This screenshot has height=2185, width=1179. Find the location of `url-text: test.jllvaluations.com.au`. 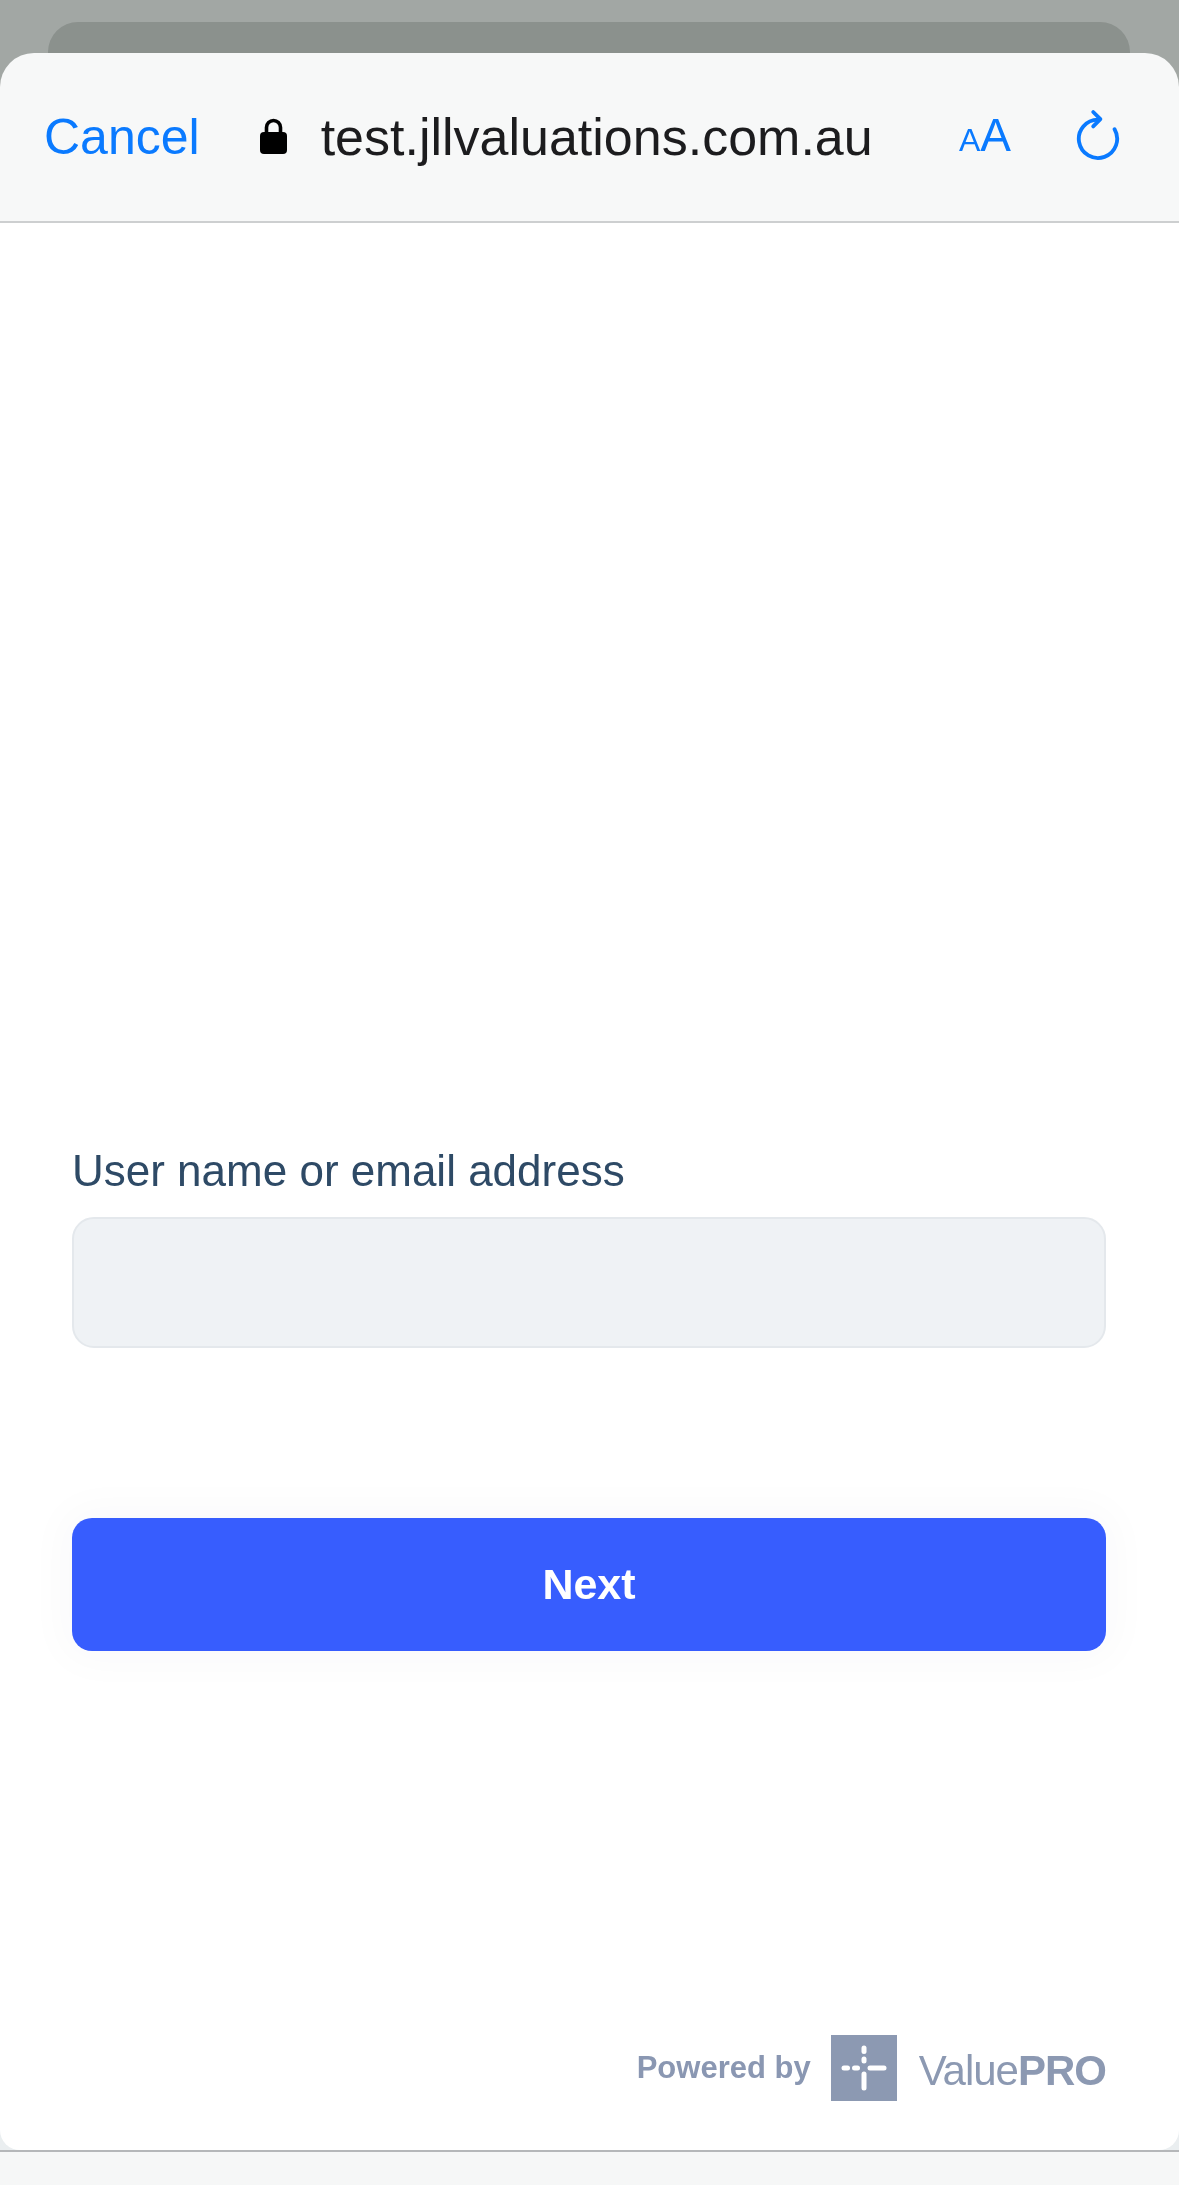

url-text: test.jllvaluations.com.au is located at coordinates (596, 137).